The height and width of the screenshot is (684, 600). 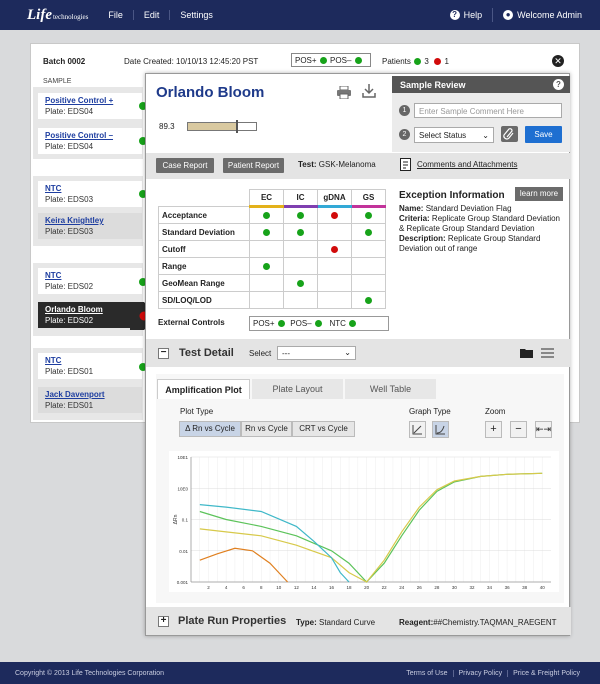 I want to click on sample-item: Keira Knightley Plate: EDS03, so click(x=90, y=226).